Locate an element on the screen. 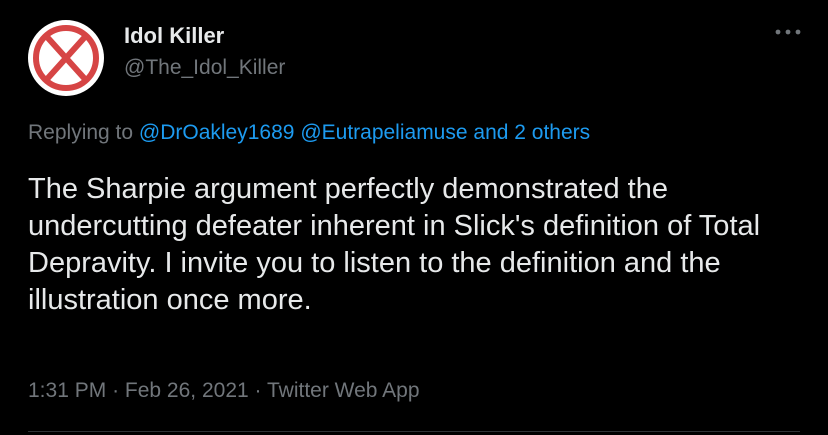 The image size is (828, 435). replying-to-label: Replying to is located at coordinates (81, 132).